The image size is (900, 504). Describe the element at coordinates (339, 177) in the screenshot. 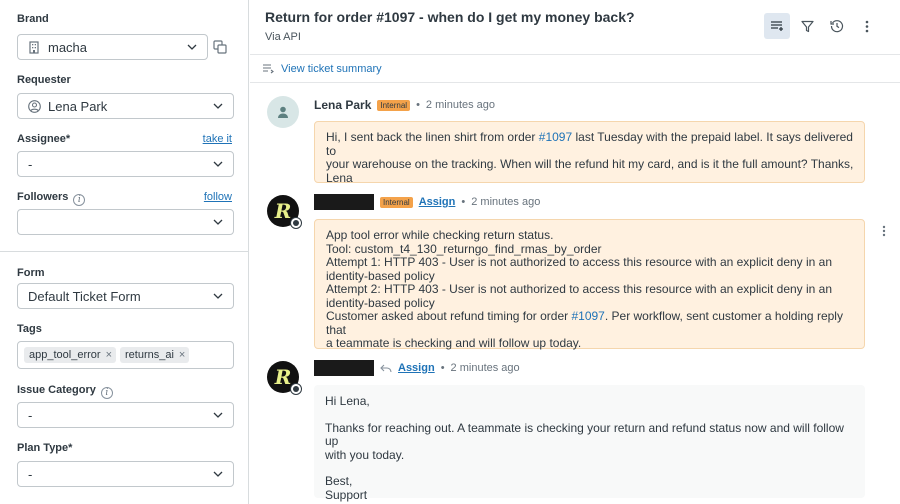

I see `message-line: Lena` at that location.